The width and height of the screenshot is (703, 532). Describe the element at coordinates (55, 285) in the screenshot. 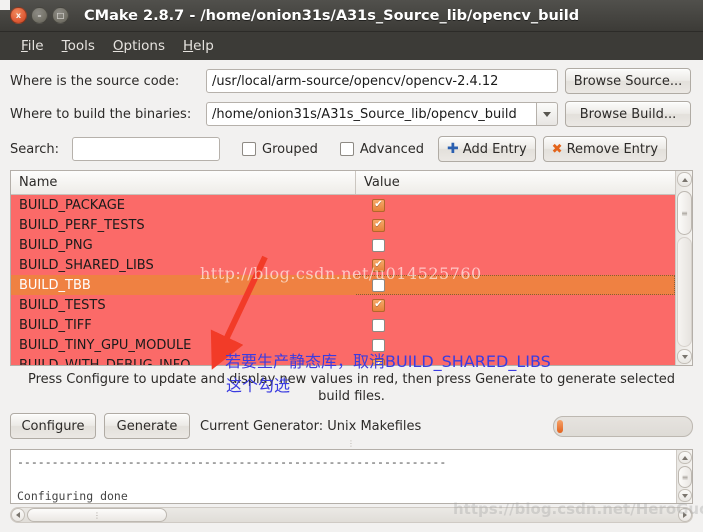

I see `cache-variable-name: BUILD_TBB` at that location.